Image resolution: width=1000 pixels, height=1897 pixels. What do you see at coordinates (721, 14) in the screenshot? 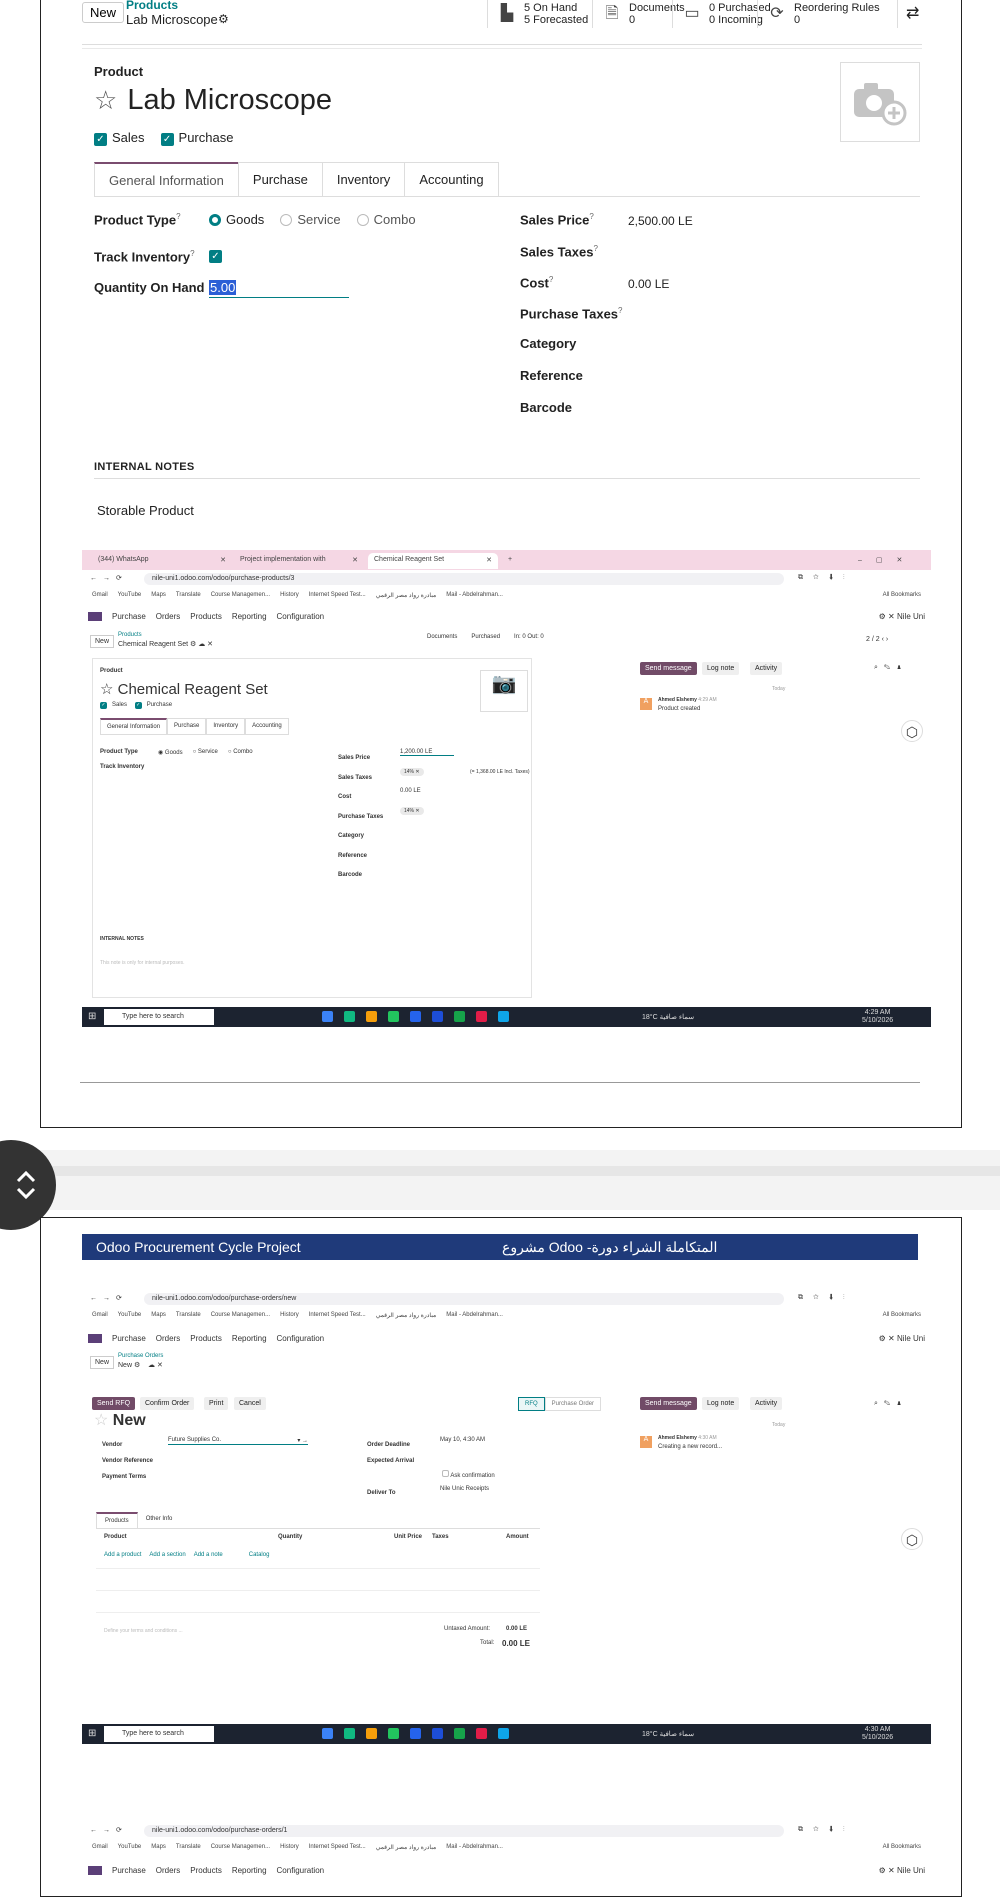
I see `smart-button-purchased: ▭ 0 Purchased 0 Incoming` at bounding box center [721, 14].